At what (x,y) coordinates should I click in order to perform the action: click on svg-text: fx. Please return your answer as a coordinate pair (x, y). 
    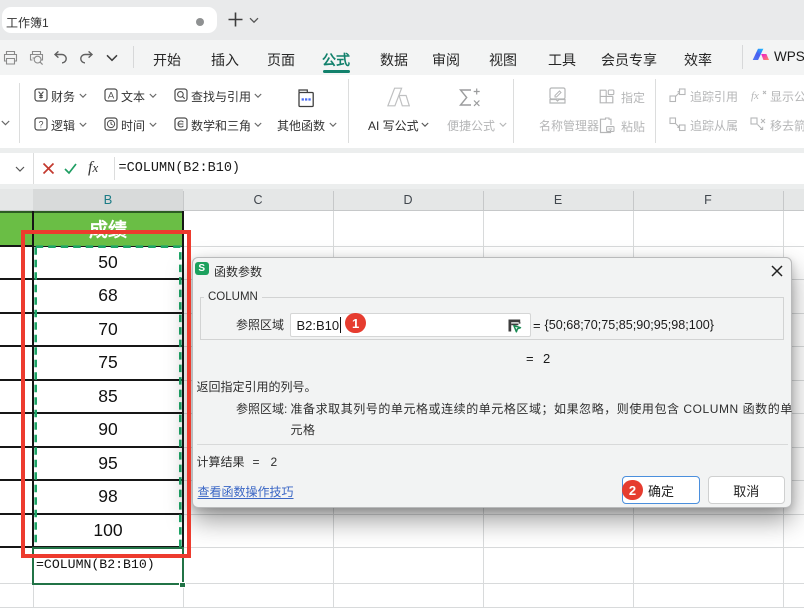
    Looking at the image, I should click on (755, 96).